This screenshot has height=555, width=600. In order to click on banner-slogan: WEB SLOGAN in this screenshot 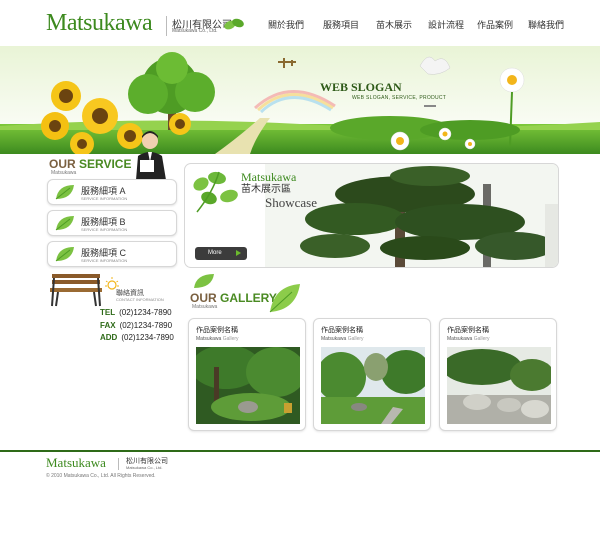, I will do `click(361, 87)`.